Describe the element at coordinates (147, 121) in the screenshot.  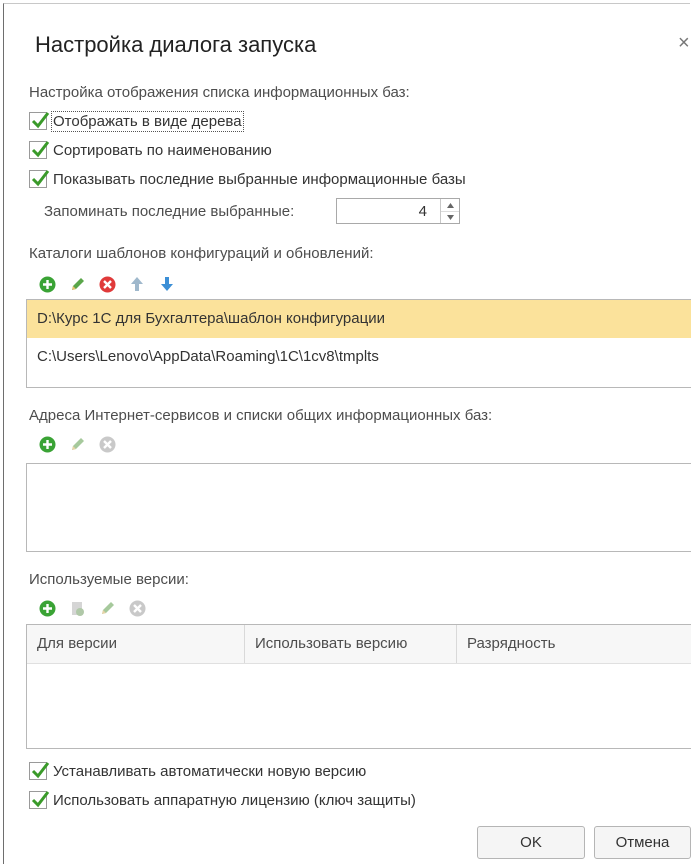
I see `tree-view-label: Отображать в виде дерева` at that location.